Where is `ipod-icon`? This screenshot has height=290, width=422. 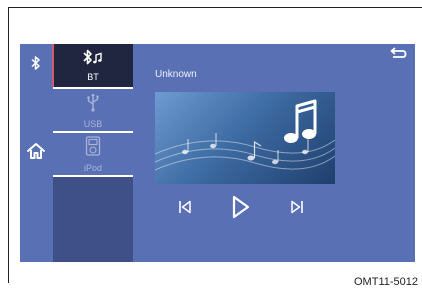
ipod-icon is located at coordinates (93, 148).